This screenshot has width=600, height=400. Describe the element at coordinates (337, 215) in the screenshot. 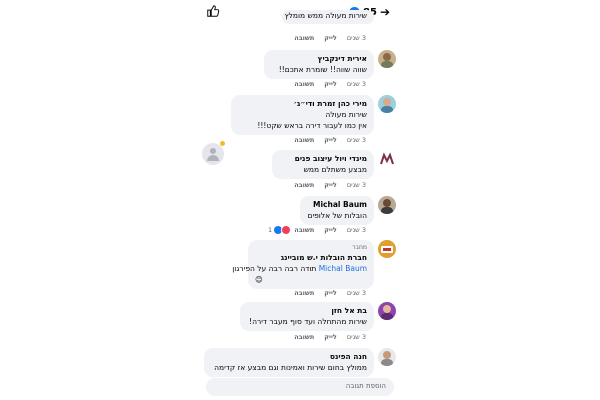

I see `comment-text: הובלות של אלופים` at that location.